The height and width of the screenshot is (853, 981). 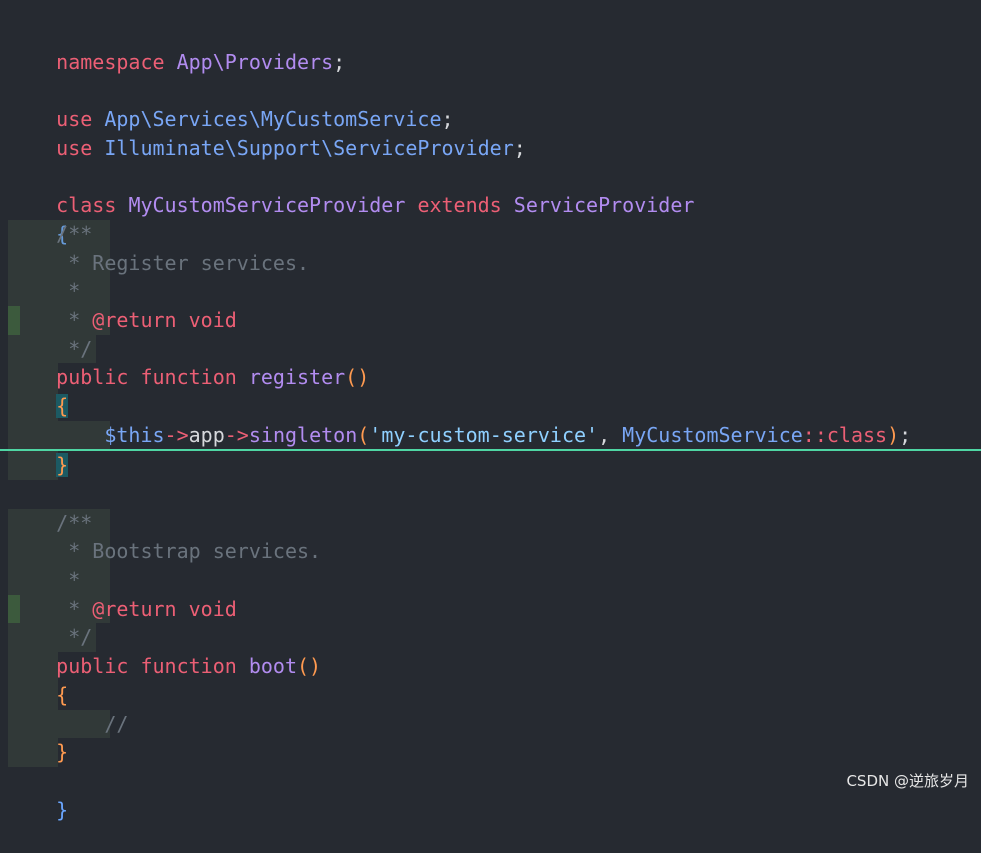 I want to click on string-literal: 'my-custom-service', so click(x=484, y=434).